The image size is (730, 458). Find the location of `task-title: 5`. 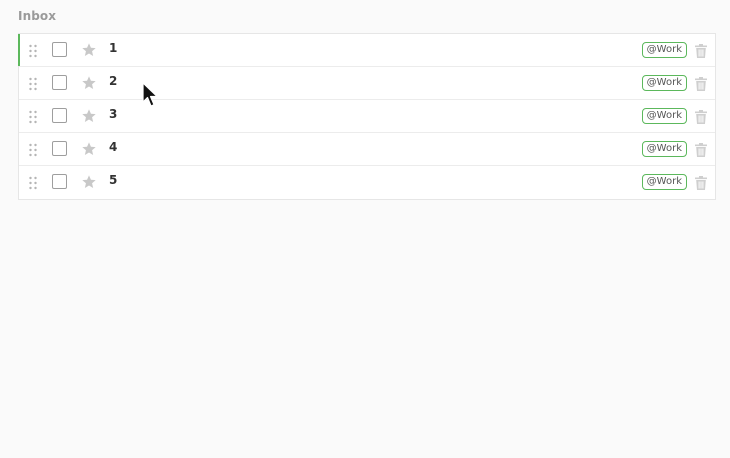

task-title: 5 is located at coordinates (113, 180).